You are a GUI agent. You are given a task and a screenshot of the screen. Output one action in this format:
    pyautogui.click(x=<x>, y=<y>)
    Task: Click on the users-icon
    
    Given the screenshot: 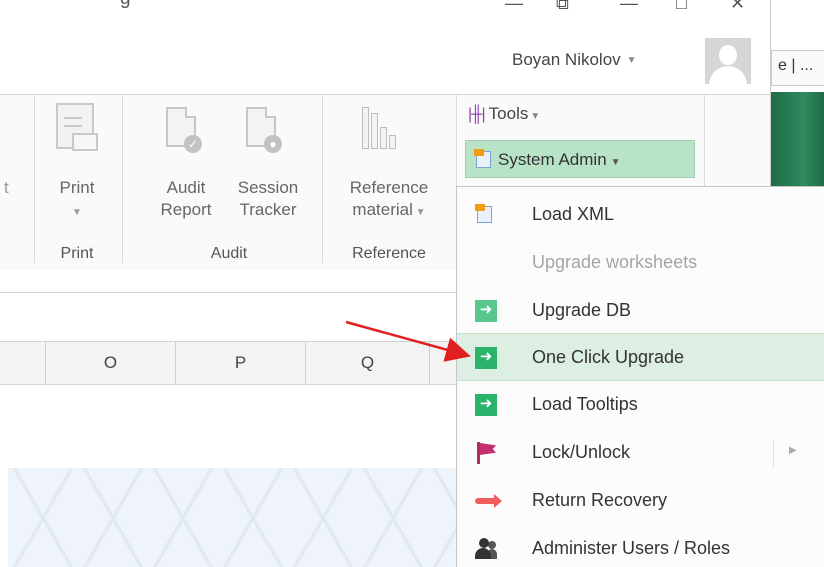 What is the action you would take?
    pyautogui.click(x=486, y=549)
    